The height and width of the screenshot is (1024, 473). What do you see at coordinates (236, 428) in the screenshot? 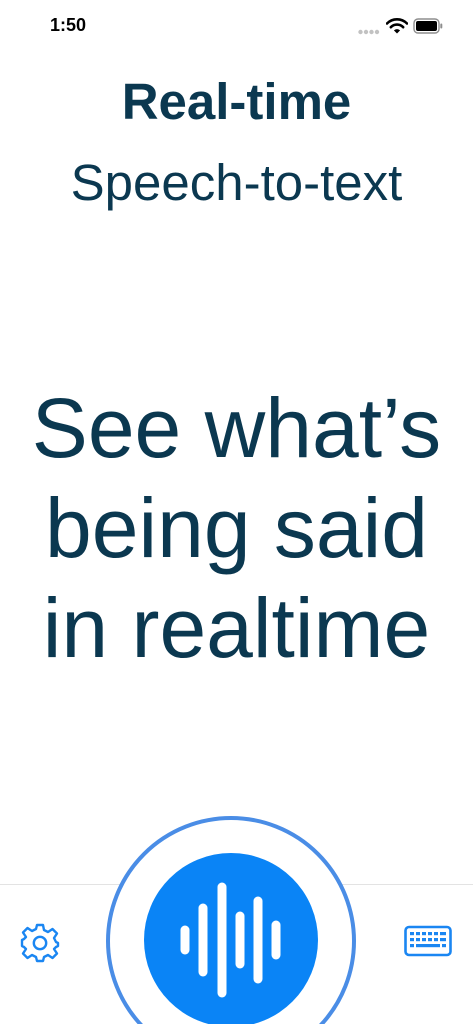
I see `headline-line: See what’s` at bounding box center [236, 428].